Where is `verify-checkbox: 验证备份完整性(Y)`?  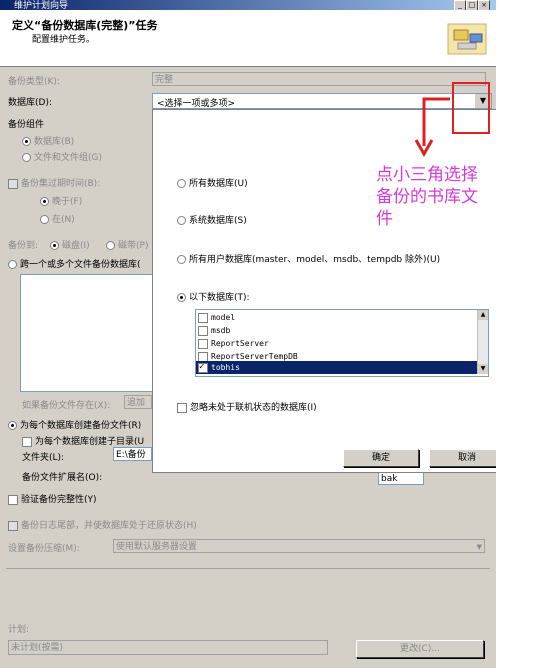
verify-checkbox: 验证备份完整性(Y) is located at coordinates (52, 498).